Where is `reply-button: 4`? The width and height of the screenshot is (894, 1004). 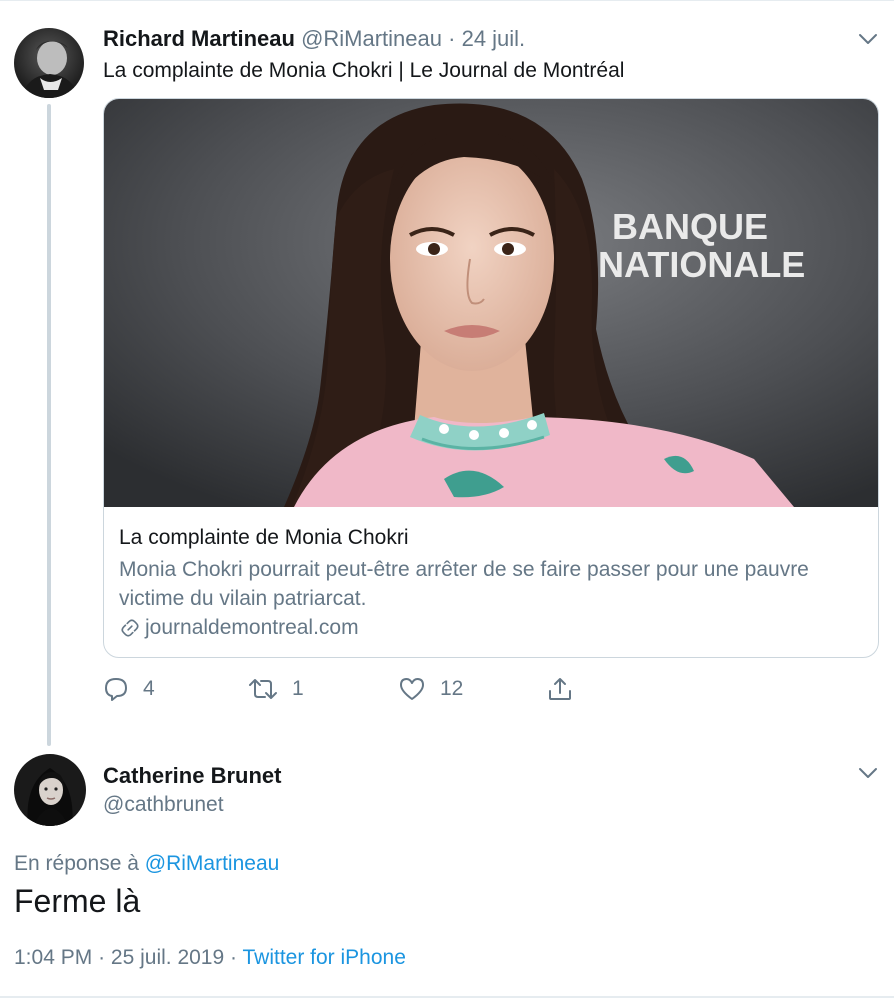
reply-button: 4 is located at coordinates (129, 689).